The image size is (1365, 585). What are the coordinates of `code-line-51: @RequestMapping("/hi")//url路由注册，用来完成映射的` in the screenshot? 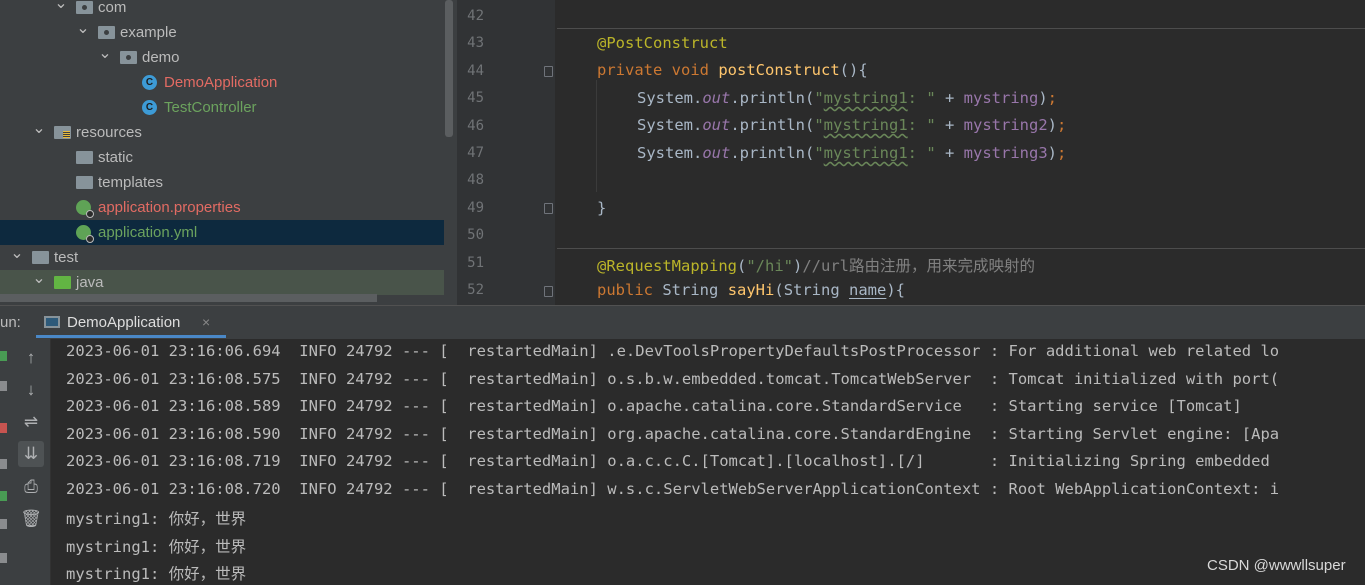 It's located at (816, 265).